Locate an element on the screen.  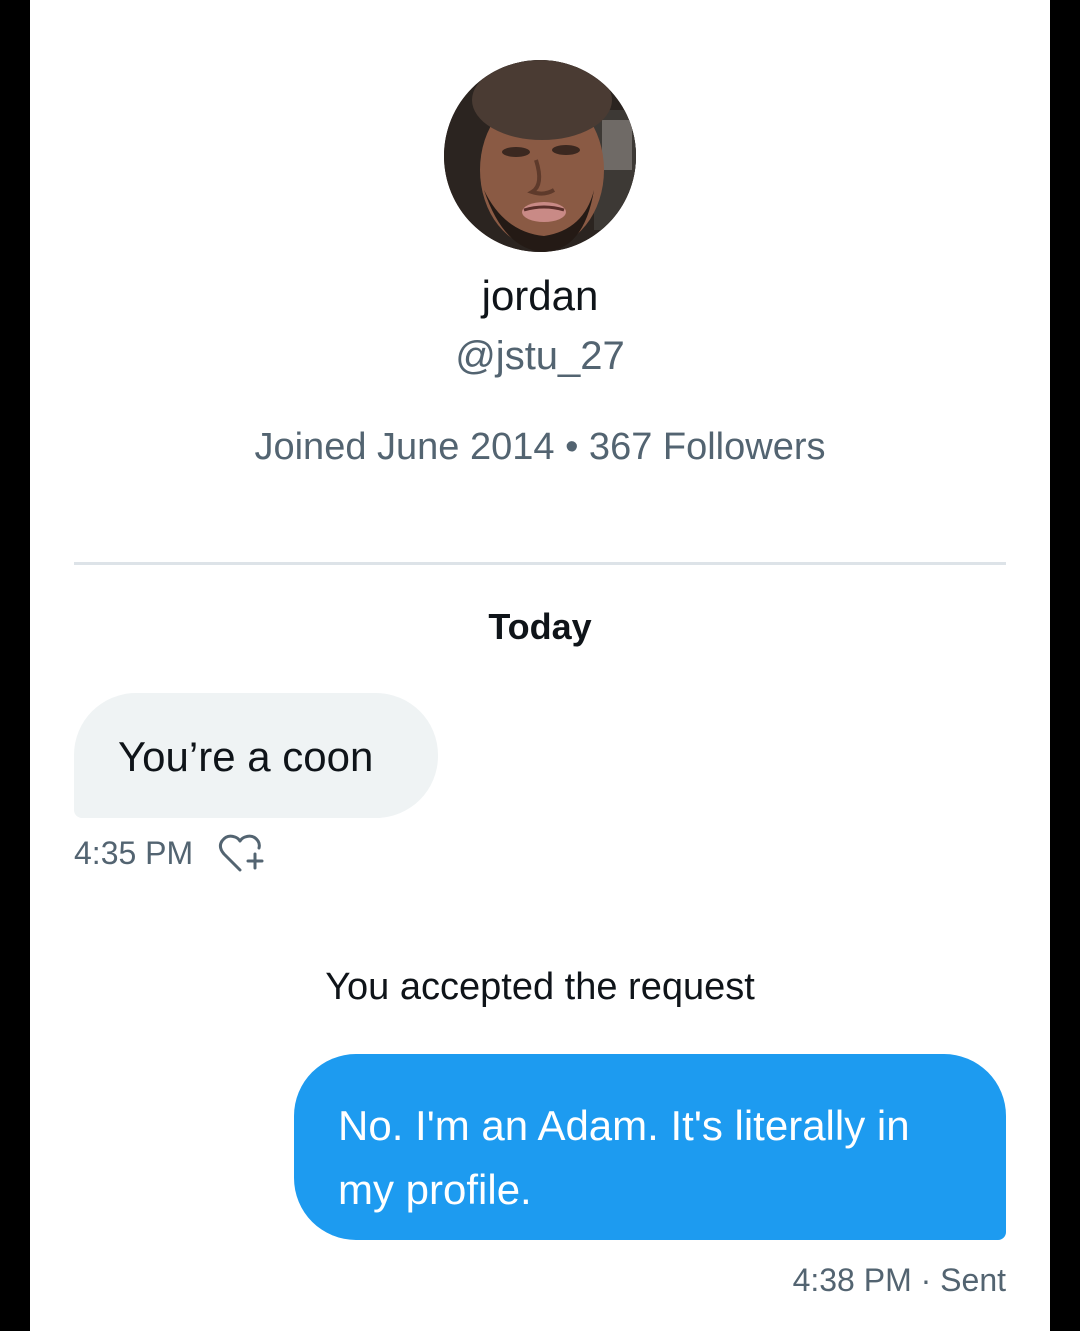
profile-meta: Joined June 2014 • 367 Followers is located at coordinates (540, 447).